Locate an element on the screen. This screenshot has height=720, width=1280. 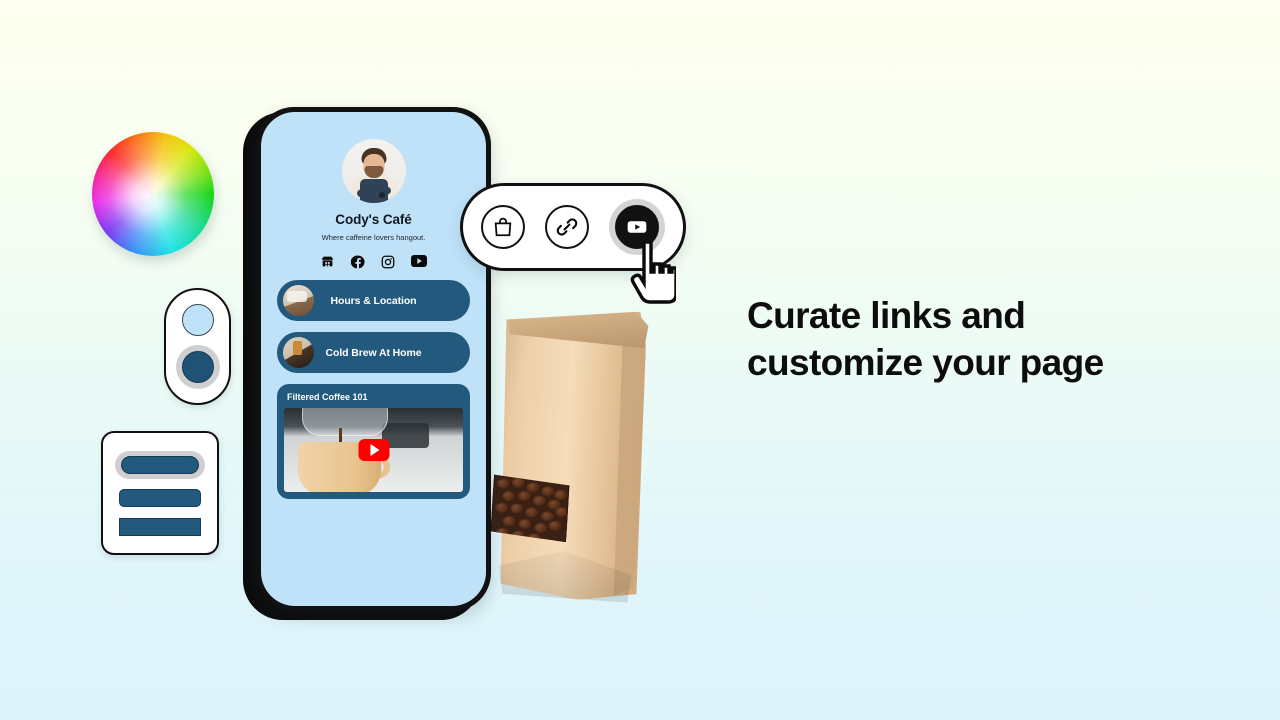
facebook-icon is located at coordinates (358, 262).